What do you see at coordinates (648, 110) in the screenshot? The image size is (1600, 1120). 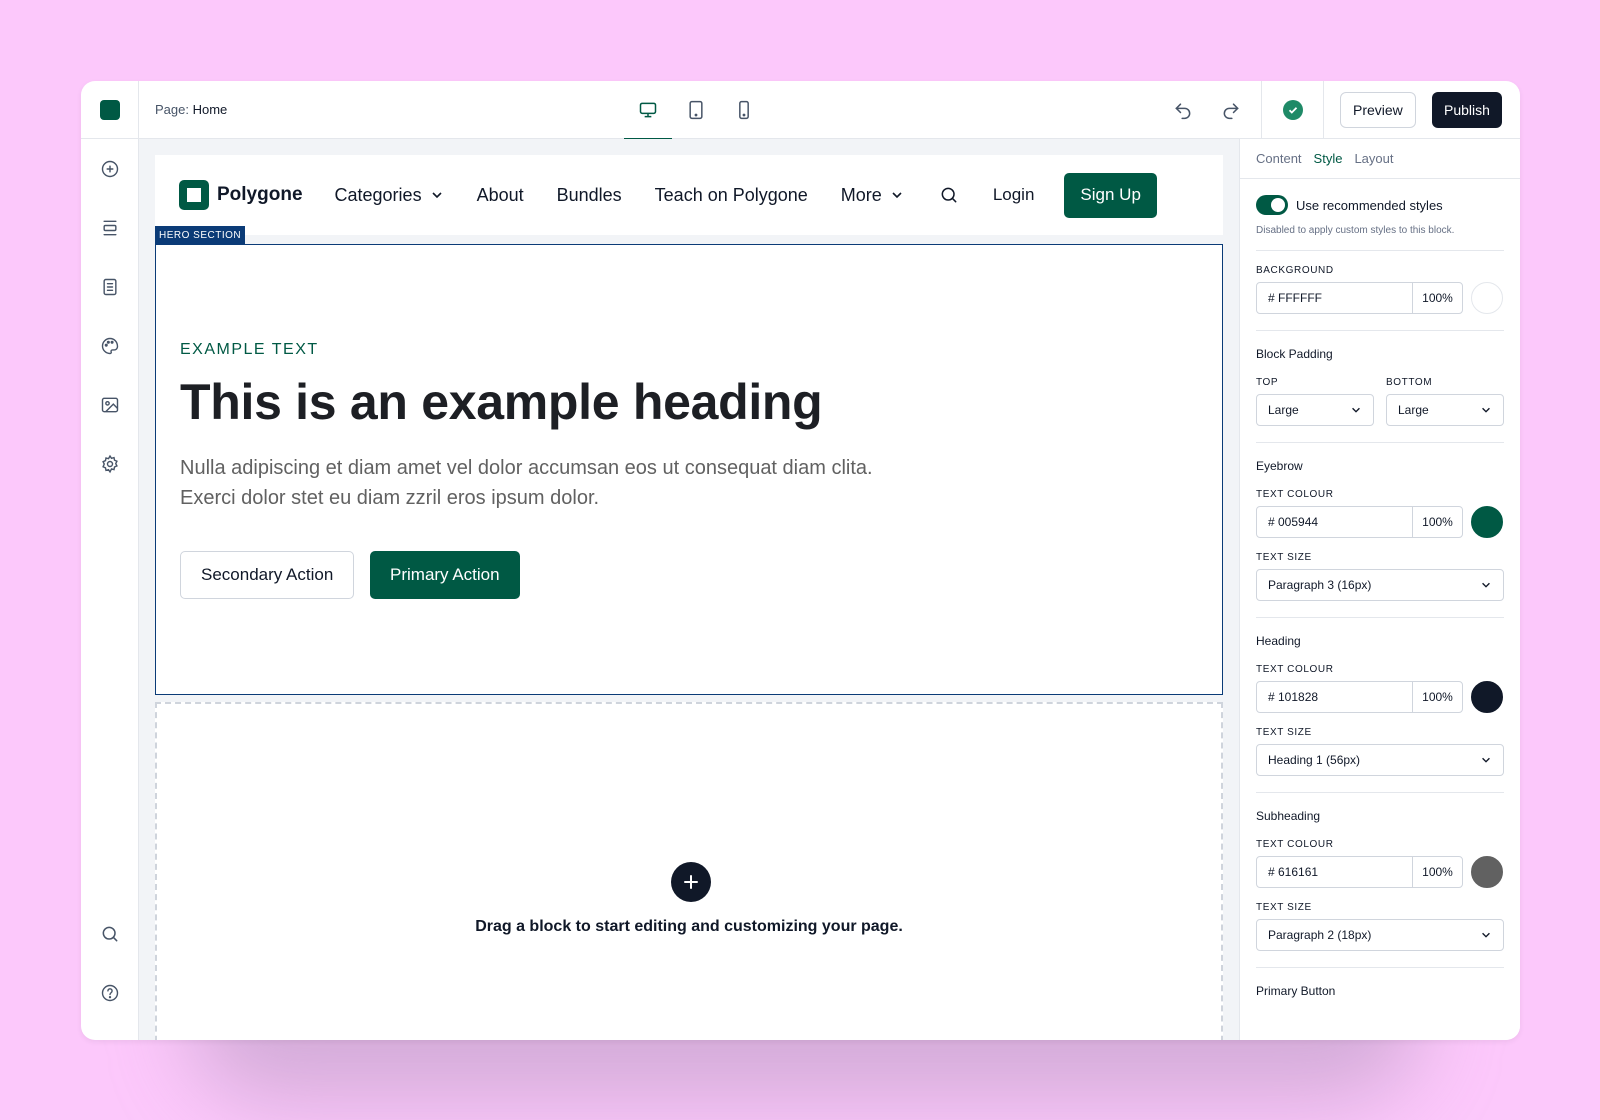 I see `desktop-view-button` at bounding box center [648, 110].